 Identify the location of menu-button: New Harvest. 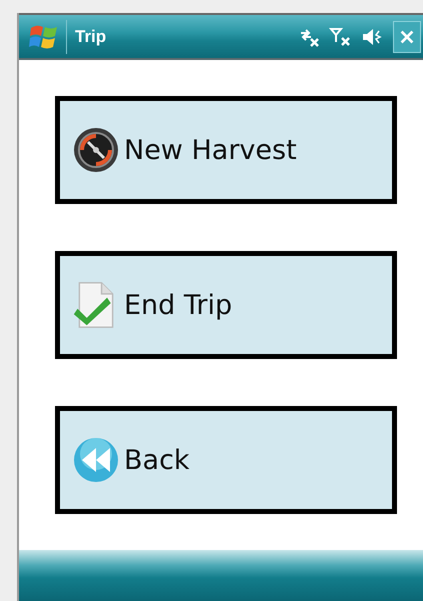
(226, 150).